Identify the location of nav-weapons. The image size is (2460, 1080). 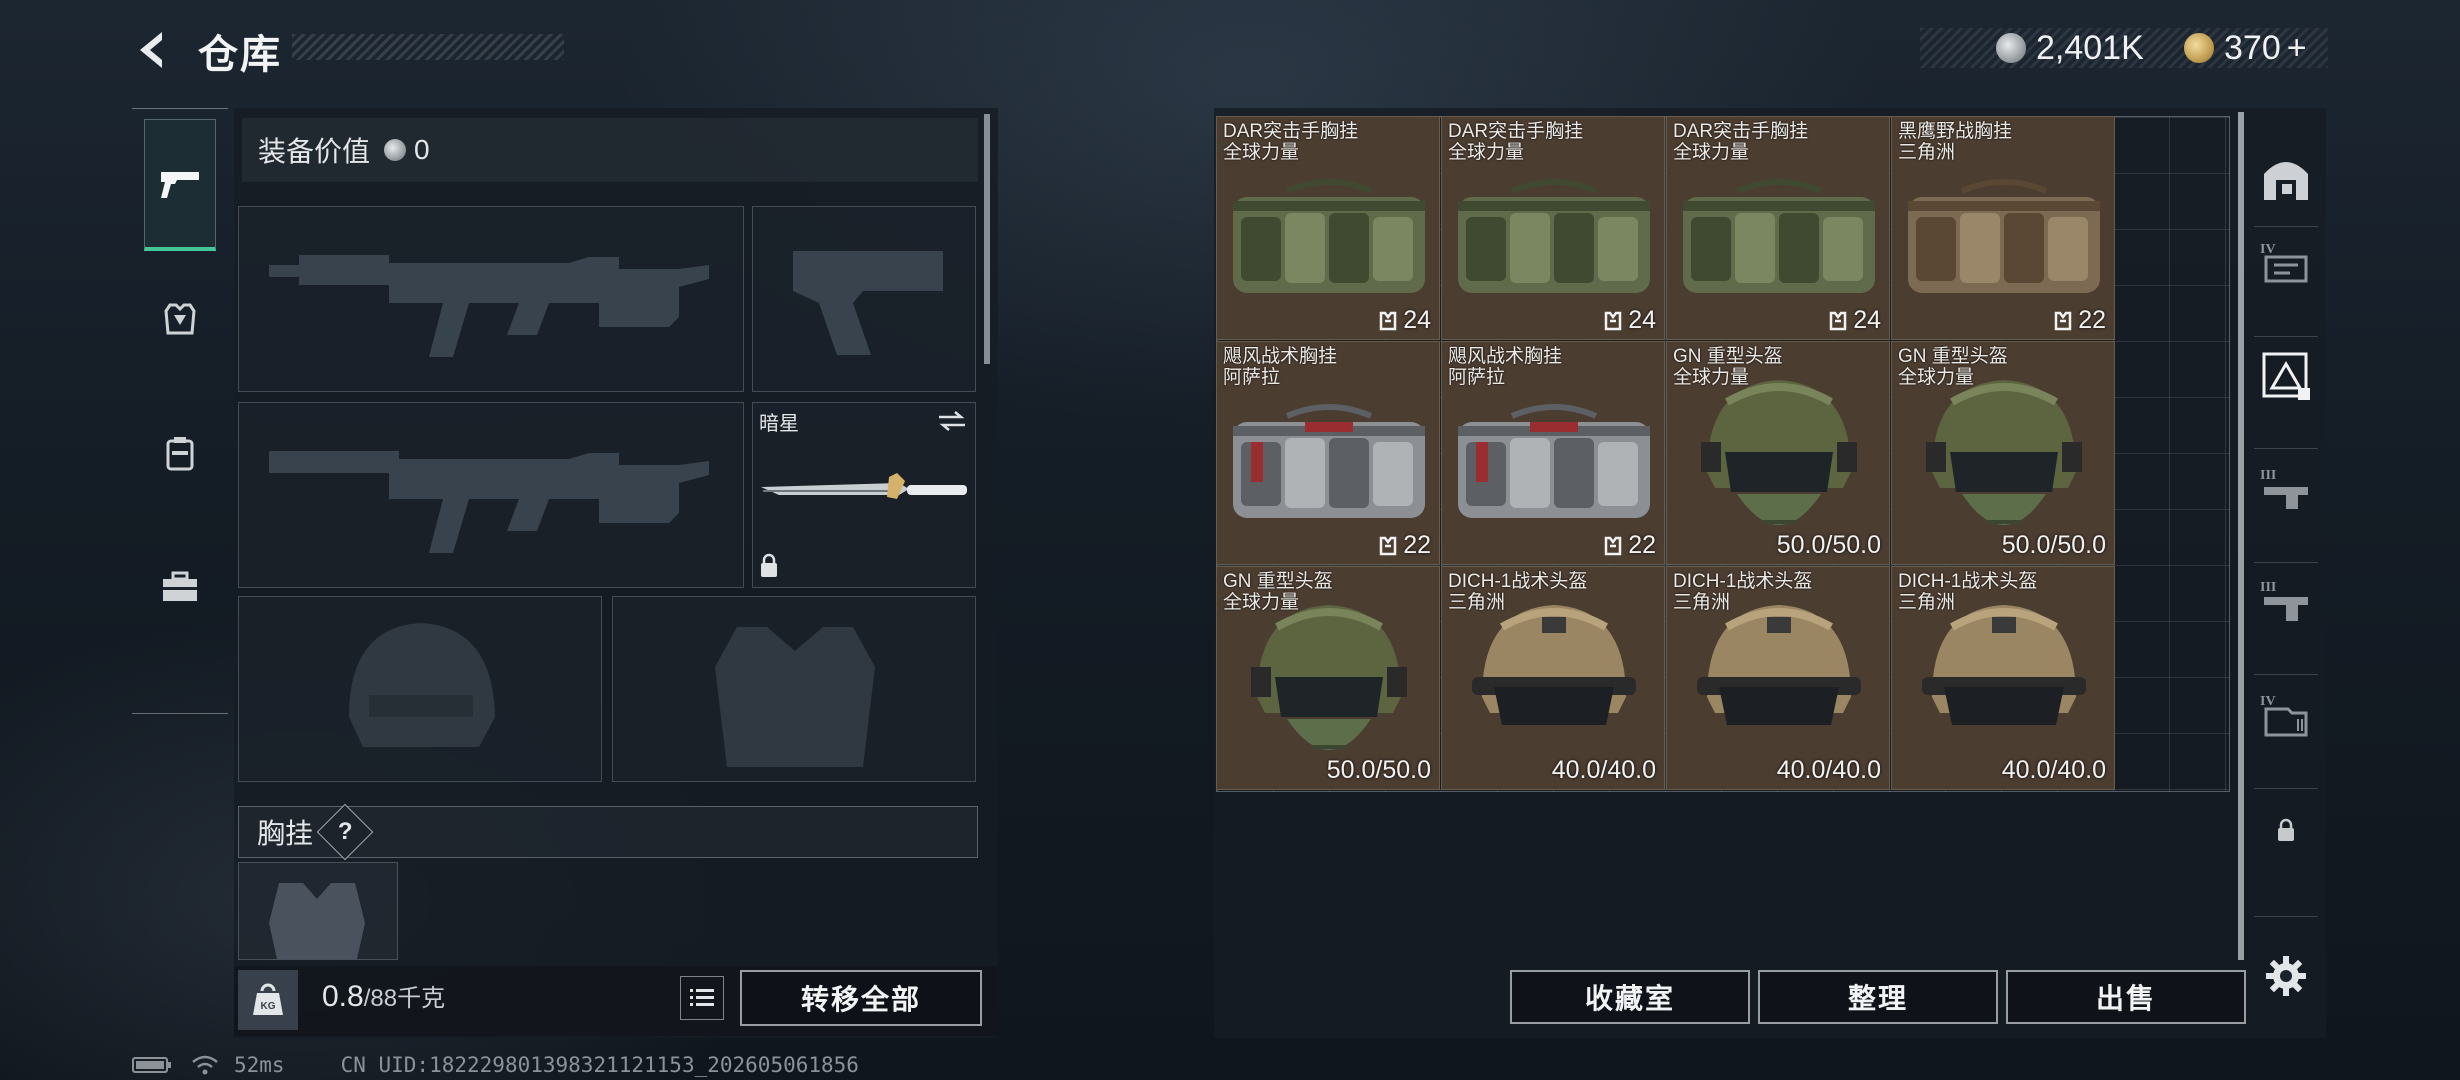
(180, 185).